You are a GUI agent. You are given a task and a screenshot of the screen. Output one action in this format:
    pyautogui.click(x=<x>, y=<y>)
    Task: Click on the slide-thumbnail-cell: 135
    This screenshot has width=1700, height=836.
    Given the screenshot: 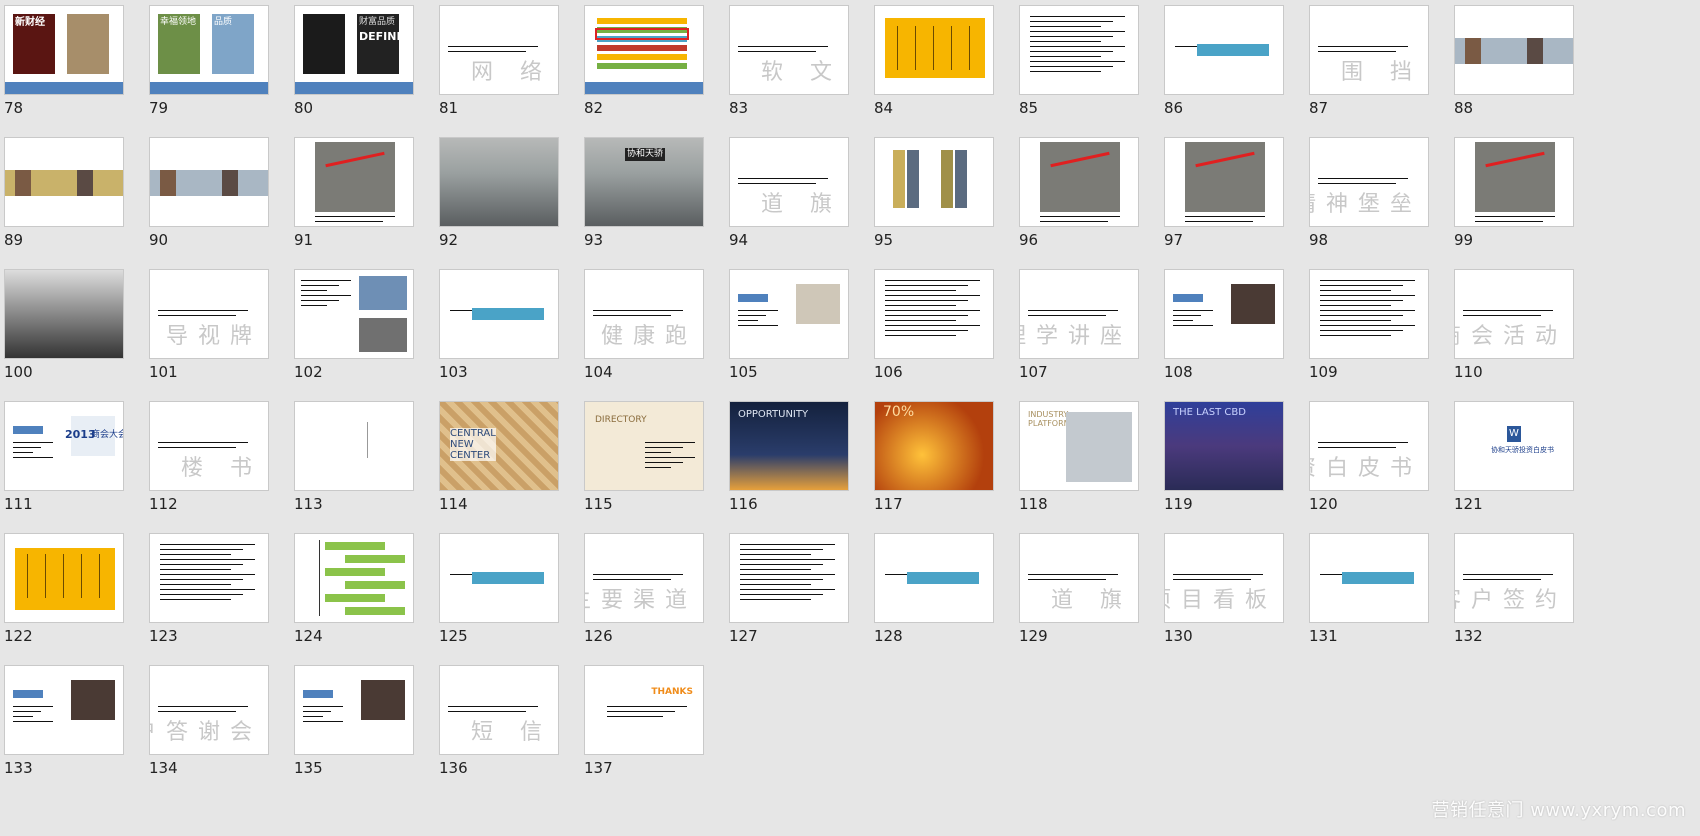 What is the action you would take?
    pyautogui.click(x=352, y=721)
    